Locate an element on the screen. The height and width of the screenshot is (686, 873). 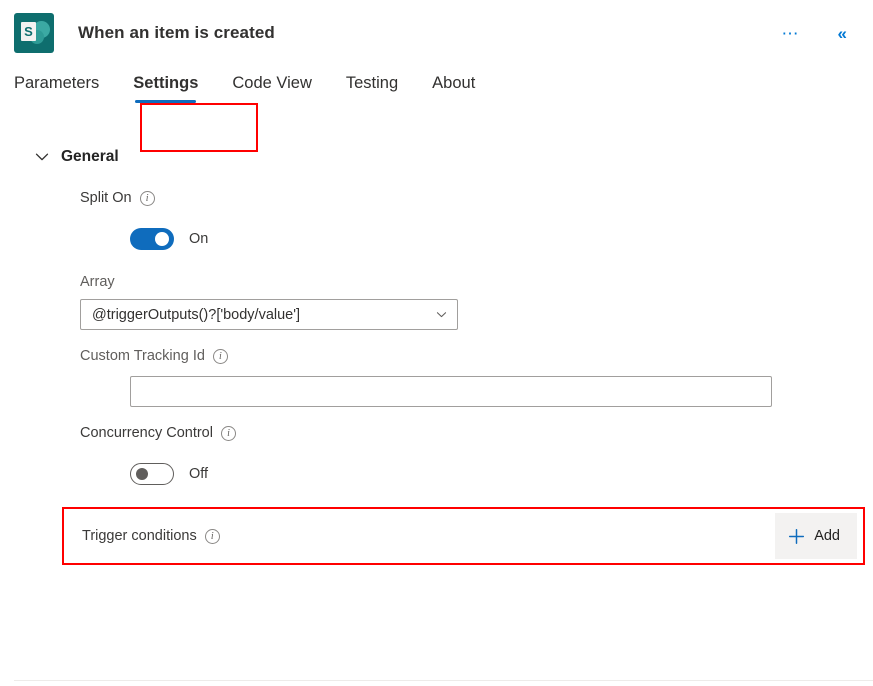
more-options-button: ⋯ is located at coordinates (791, 33).